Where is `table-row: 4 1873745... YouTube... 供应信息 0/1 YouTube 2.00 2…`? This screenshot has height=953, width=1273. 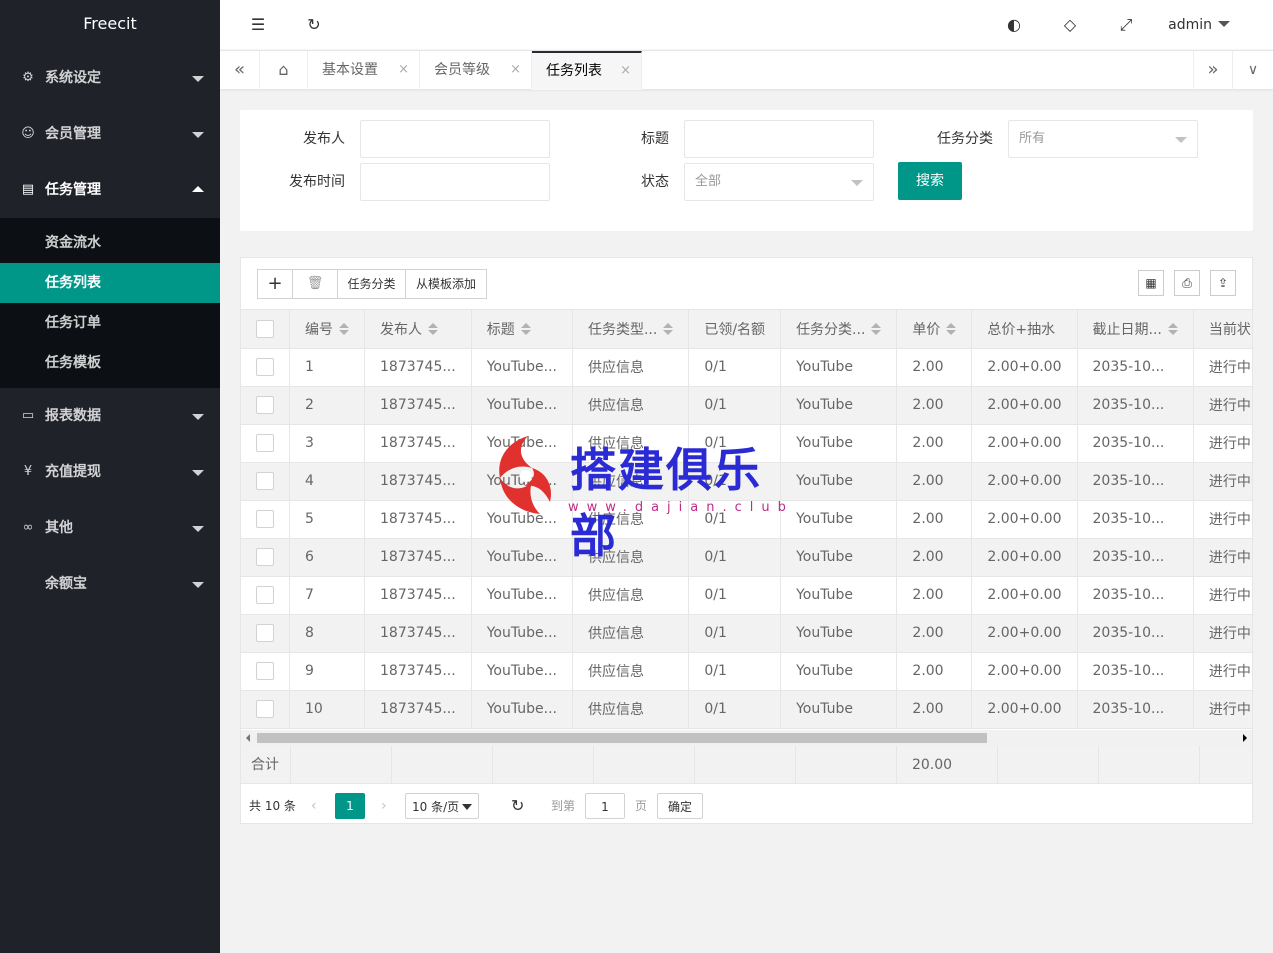 table-row: 4 1873745... YouTube... 供应信息 0/1 YouTube 2.00 2… is located at coordinates (746, 481).